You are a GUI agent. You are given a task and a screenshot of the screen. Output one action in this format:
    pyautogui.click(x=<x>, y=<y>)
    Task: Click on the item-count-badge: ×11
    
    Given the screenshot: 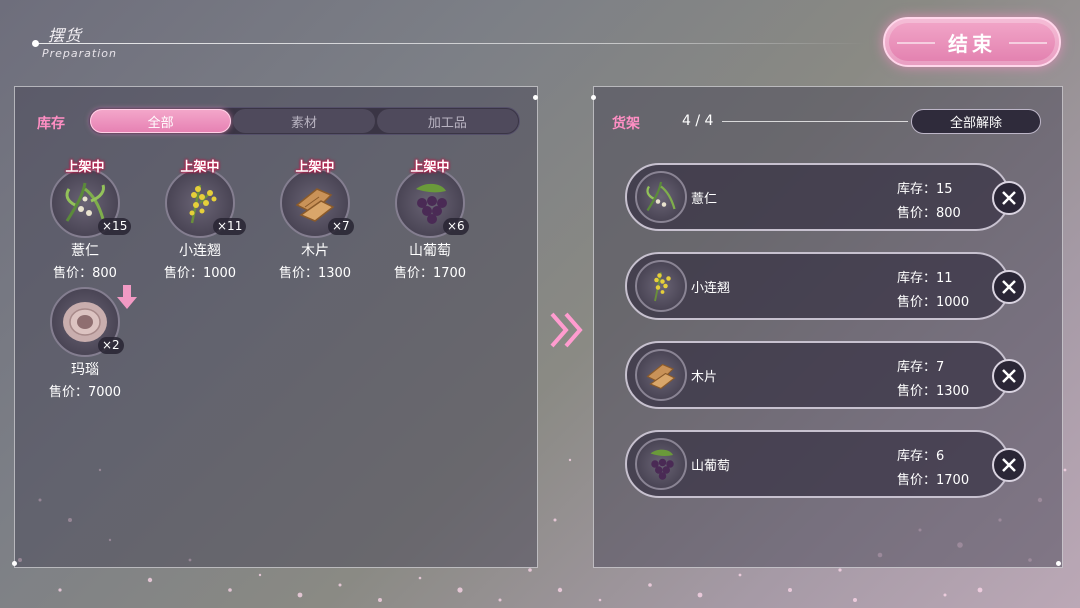 What is the action you would take?
    pyautogui.click(x=230, y=226)
    